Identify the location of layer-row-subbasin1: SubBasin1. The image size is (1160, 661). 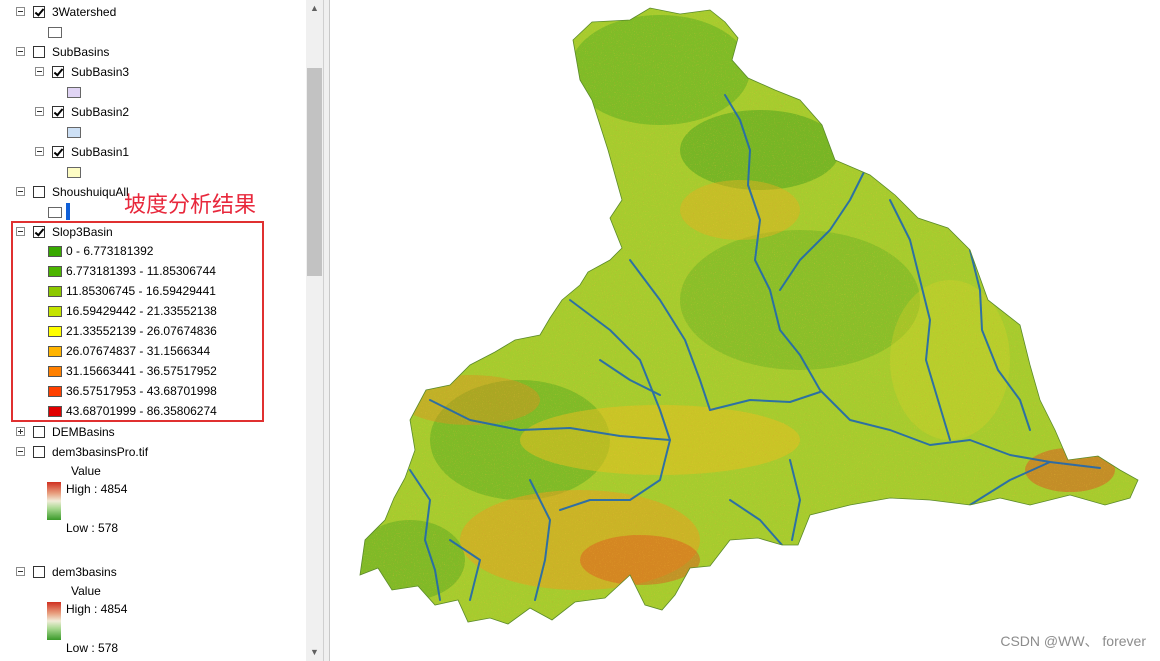
(150, 152).